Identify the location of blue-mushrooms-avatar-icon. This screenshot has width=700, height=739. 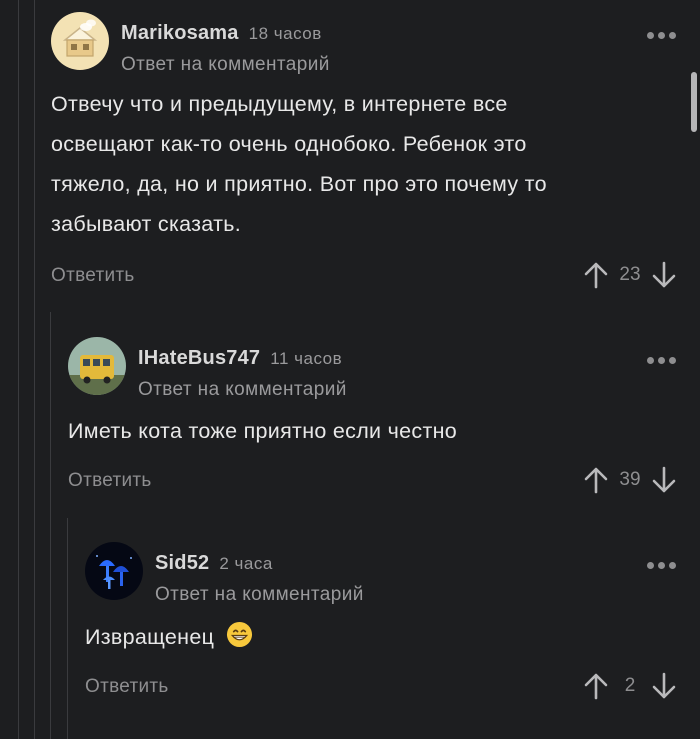
(114, 571).